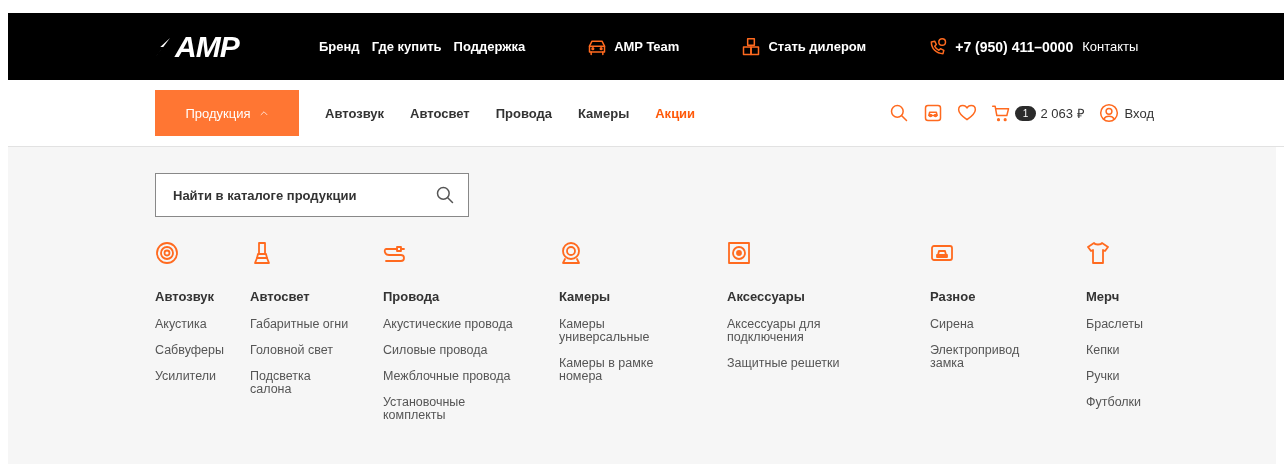 The height and width of the screenshot is (464, 1284). What do you see at coordinates (985, 357) in the screenshot?
I see `category-link: Электропривод замка` at bounding box center [985, 357].